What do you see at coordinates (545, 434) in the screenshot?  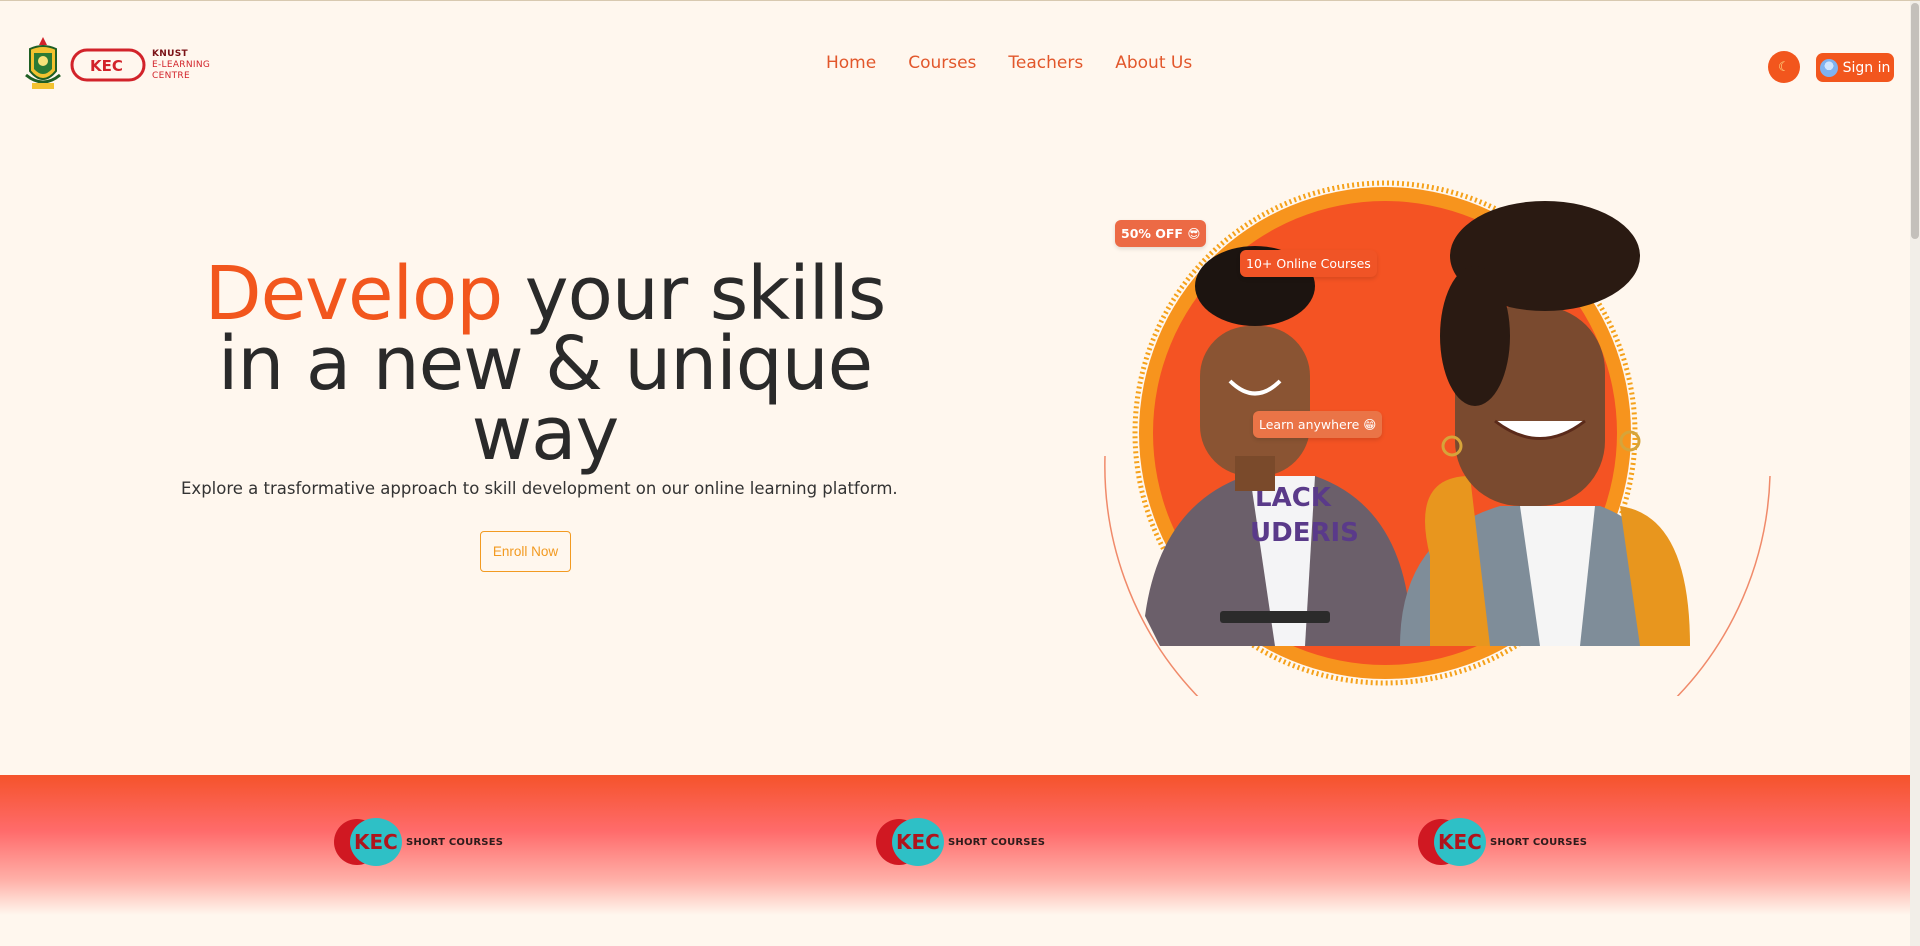 I see `hero-title-line3: way` at bounding box center [545, 434].